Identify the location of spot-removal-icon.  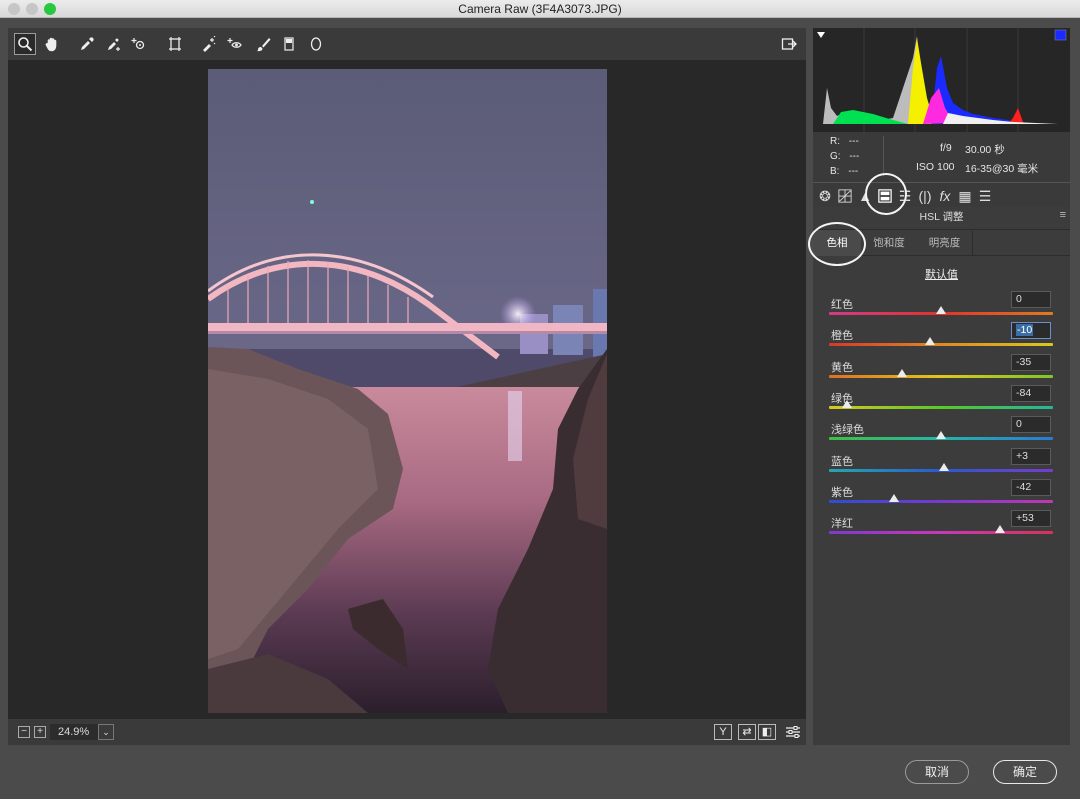
(209, 44).